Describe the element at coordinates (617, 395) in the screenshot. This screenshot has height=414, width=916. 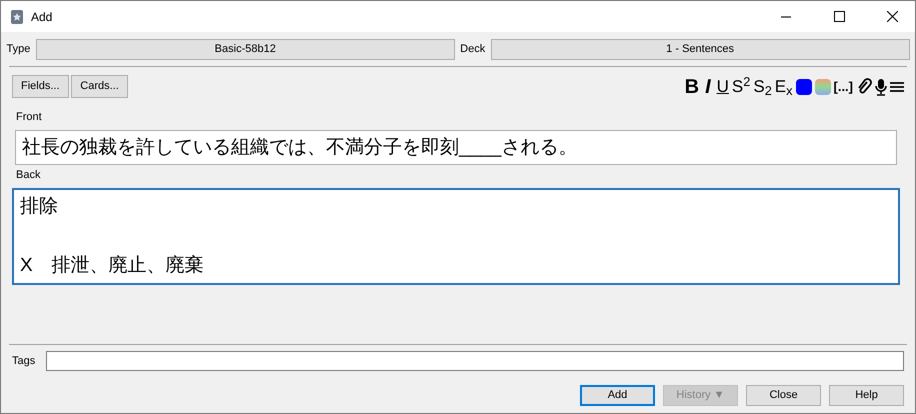
I see `dialog-button: Add` at that location.